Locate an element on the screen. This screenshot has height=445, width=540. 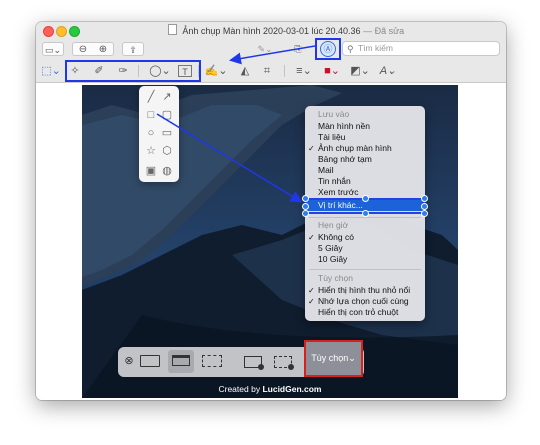
credit-prefix: Created by is located at coordinates (239, 389).